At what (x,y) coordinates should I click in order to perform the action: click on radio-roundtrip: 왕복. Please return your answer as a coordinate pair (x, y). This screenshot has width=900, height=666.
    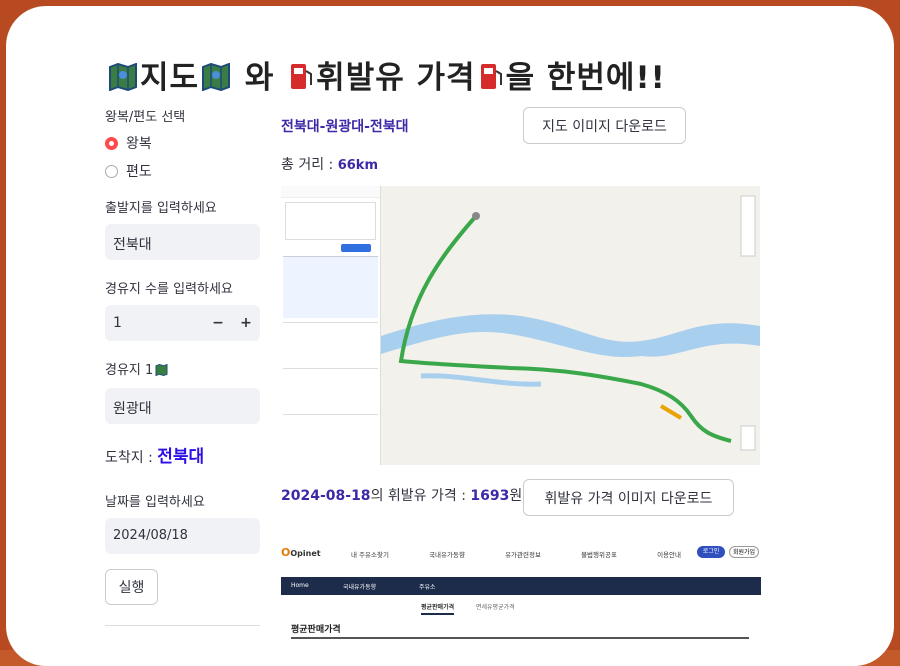
    Looking at the image, I should click on (185, 143).